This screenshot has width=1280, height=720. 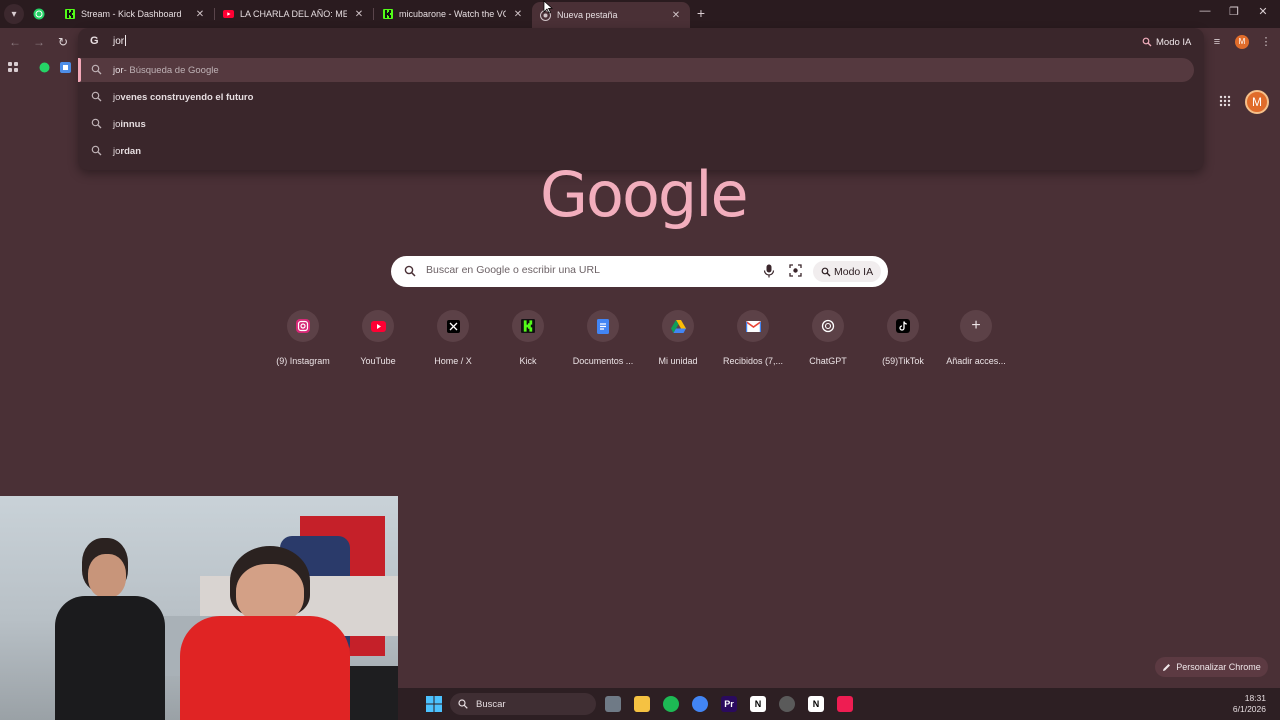 What do you see at coordinates (453, 337) in the screenshot?
I see `shortcut-x: Home / X` at bounding box center [453, 337].